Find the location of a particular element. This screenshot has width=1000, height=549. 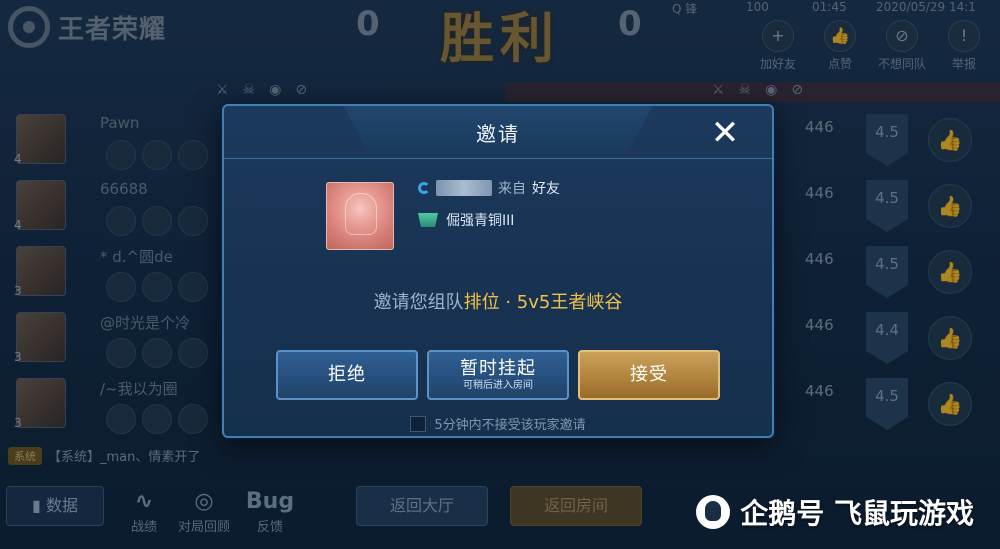

block-invites-option: 5分钟内不接受该玩家邀请 is located at coordinates (498, 423).